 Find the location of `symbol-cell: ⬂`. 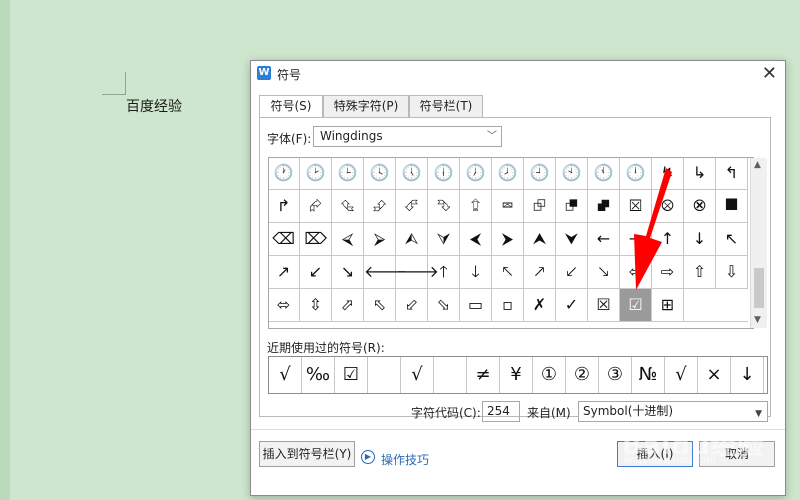

symbol-cell: ⬂ is located at coordinates (444, 305).